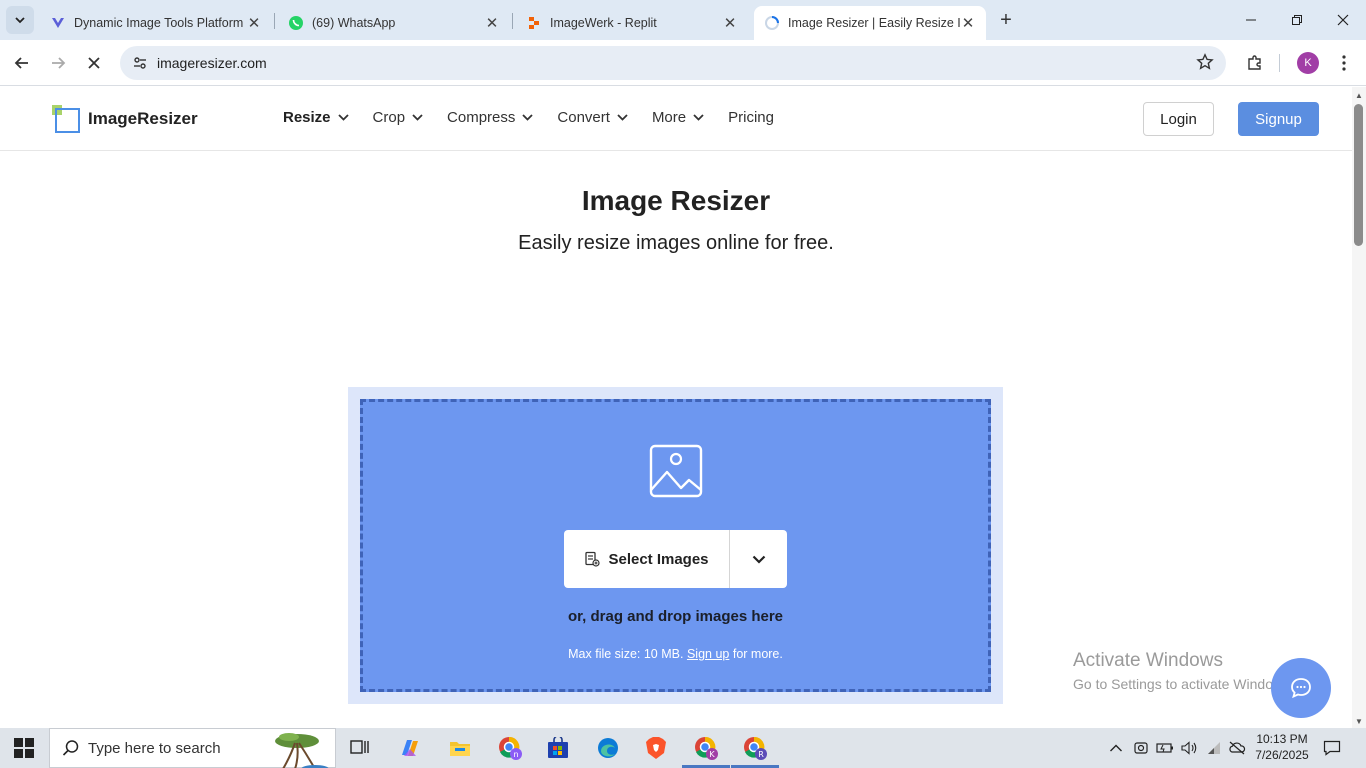 The image size is (1366, 768). Describe the element at coordinates (1141, 748) in the screenshot. I see `camera-app-icon` at that location.